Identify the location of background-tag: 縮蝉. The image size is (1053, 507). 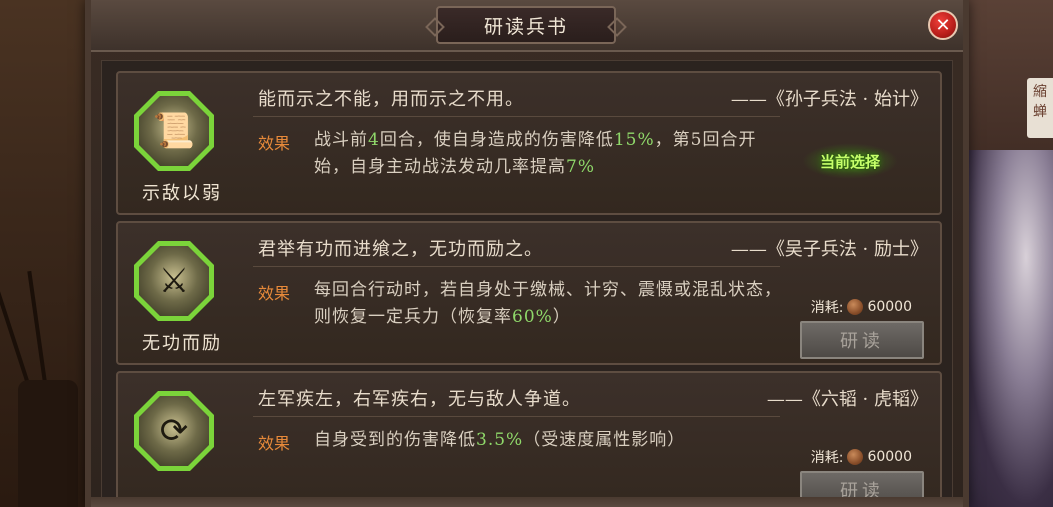
(1040, 108).